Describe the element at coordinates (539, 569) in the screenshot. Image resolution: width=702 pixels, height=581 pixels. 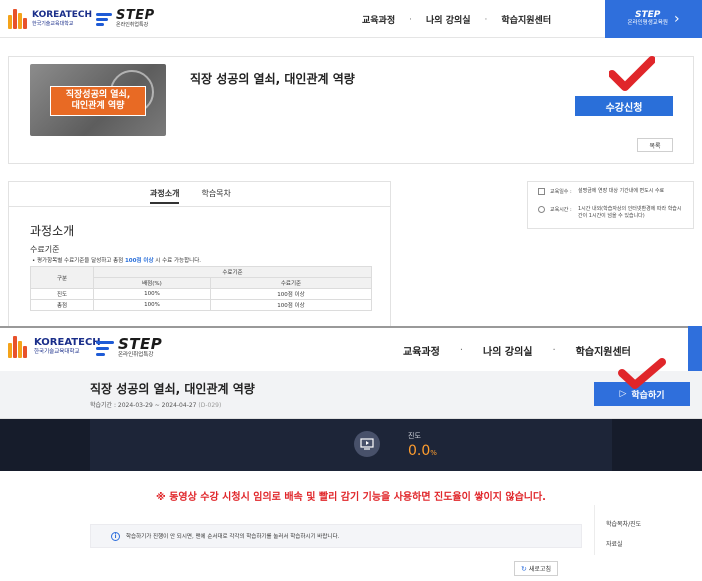
I see `refresh-label: 새로고침` at that location.